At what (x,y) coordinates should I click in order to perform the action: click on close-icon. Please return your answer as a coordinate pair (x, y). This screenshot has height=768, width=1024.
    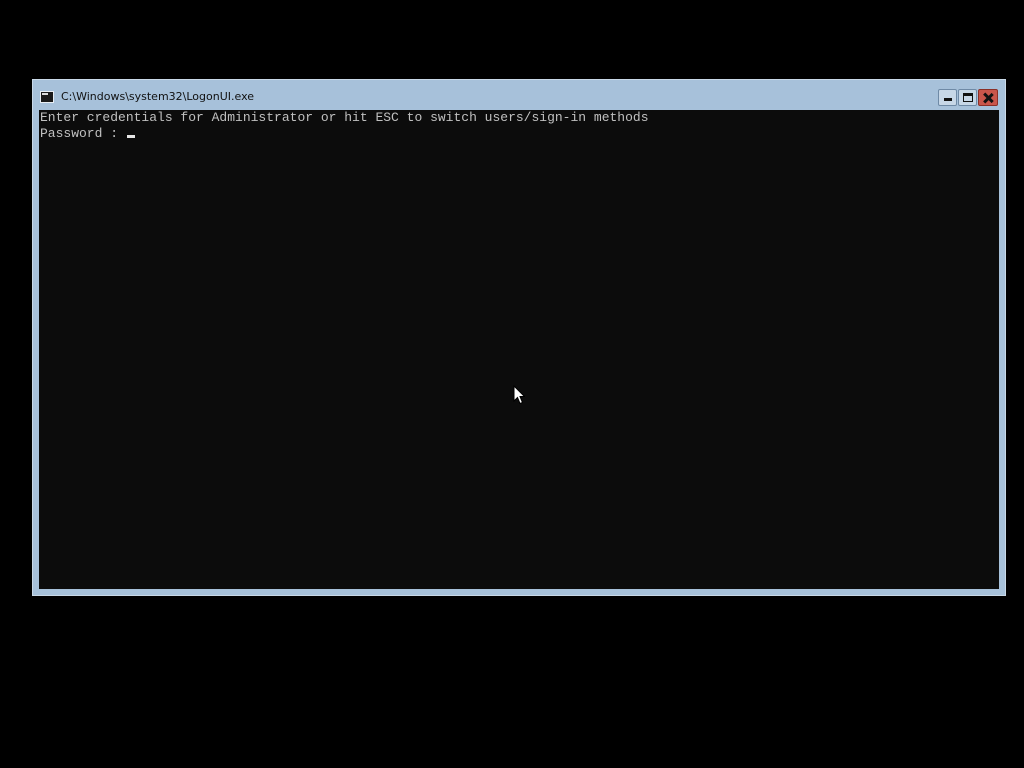
    Looking at the image, I should click on (988, 98).